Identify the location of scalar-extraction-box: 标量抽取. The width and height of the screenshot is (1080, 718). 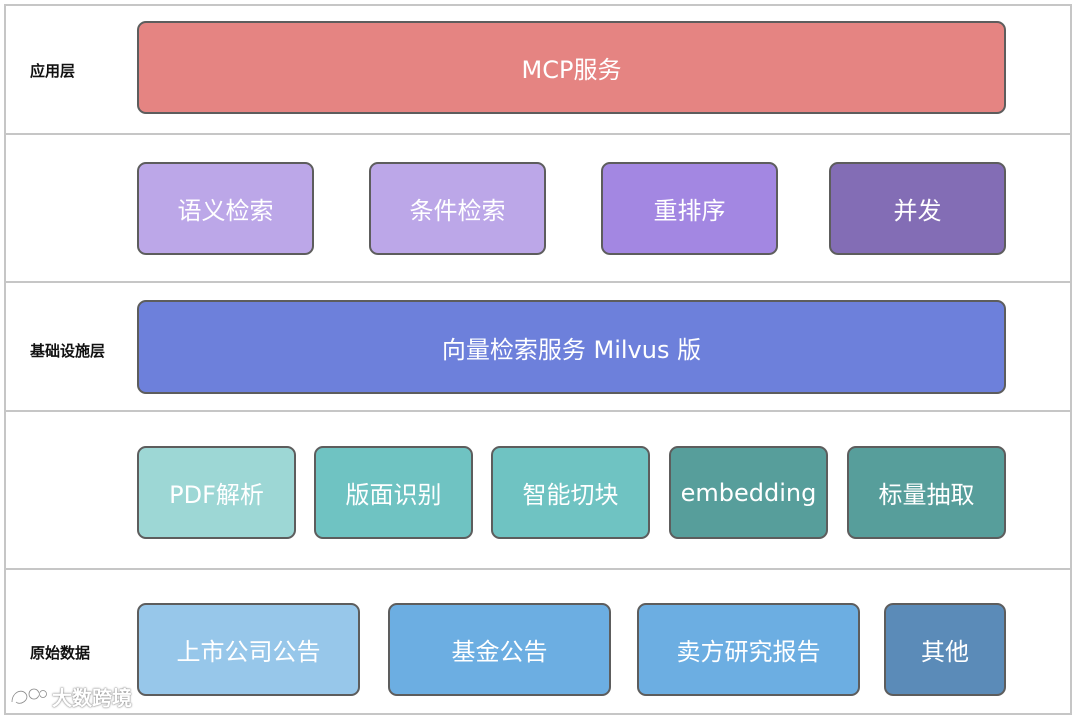
(926, 492).